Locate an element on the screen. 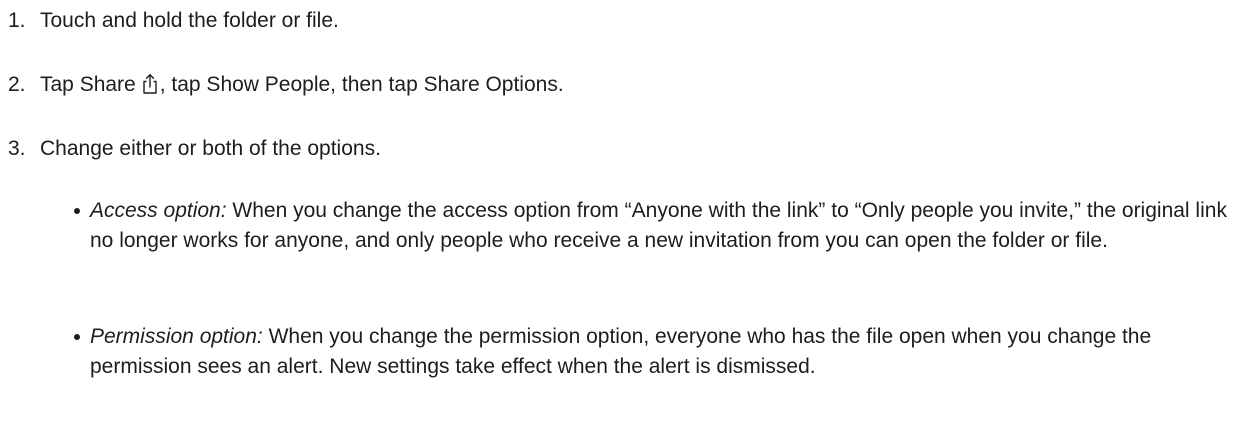 This screenshot has height=437, width=1240. step-3: 3. Change either or both of the options. is located at coordinates (194, 149).